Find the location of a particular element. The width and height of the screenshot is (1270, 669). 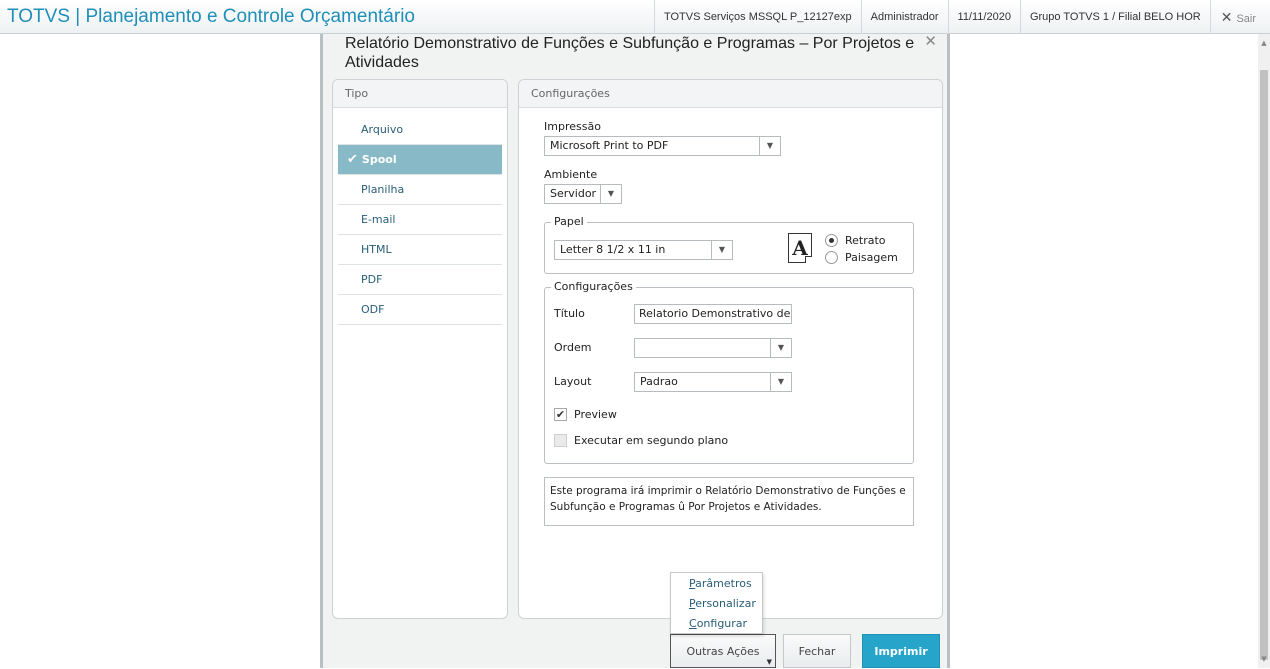

titulo-input: Relatorio Demonstrativo de Fun is located at coordinates (713, 314).